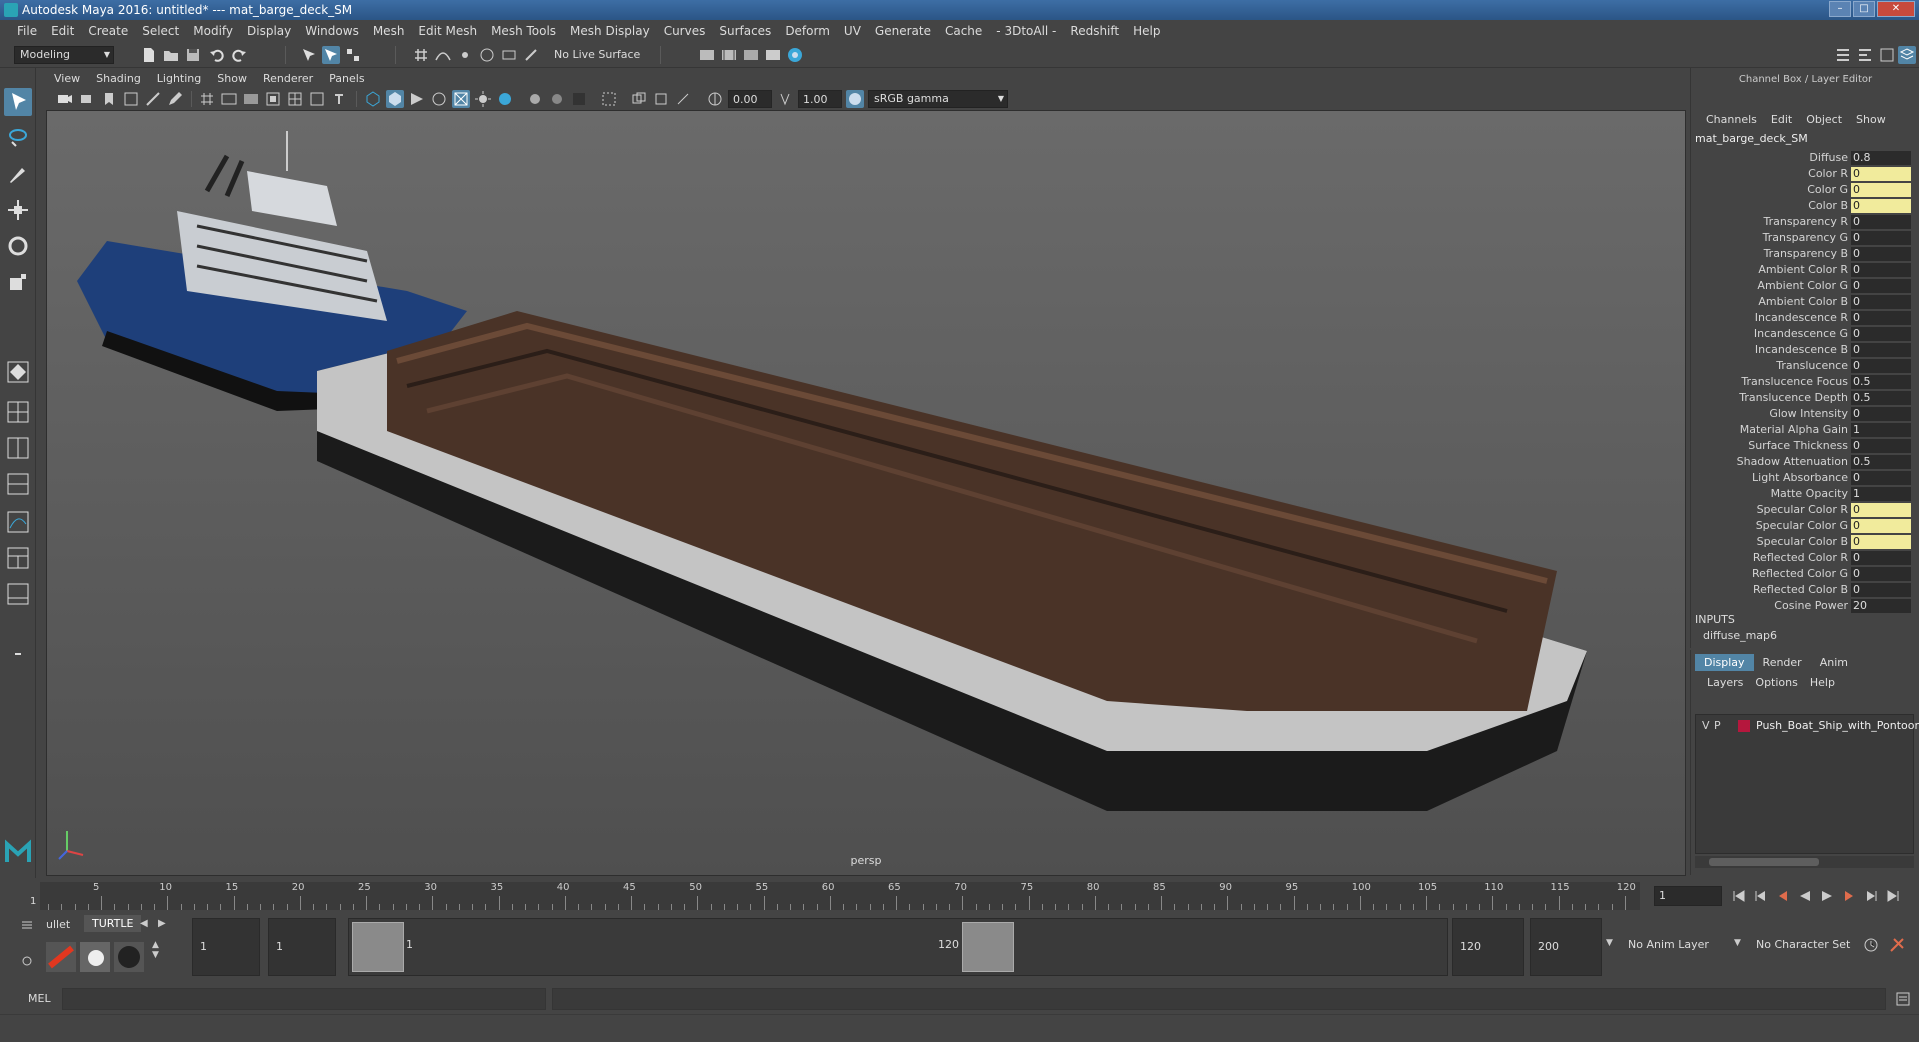  Describe the element at coordinates (1782, 662) in the screenshot. I see `tab-render: Render` at that location.